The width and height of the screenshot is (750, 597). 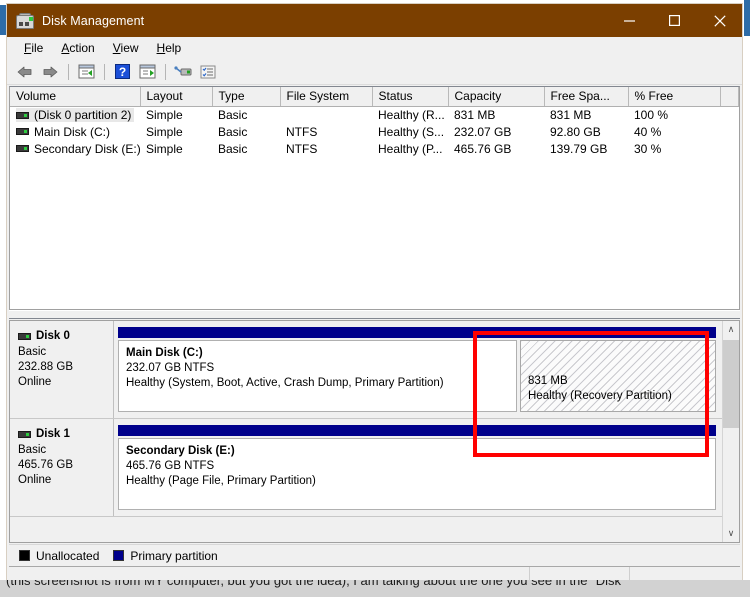 What do you see at coordinates (374, 20) in the screenshot?
I see `title-bar: Disk Management` at bounding box center [374, 20].